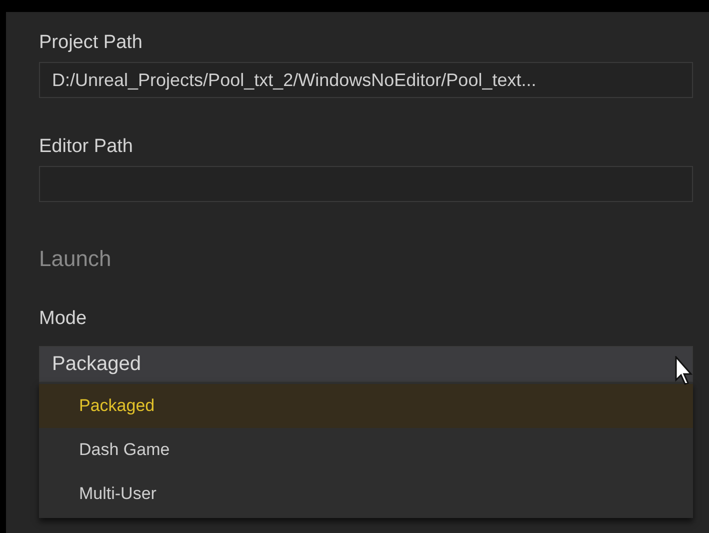  Describe the element at coordinates (366, 494) in the screenshot. I see `menu-option: Multi-User` at that location.